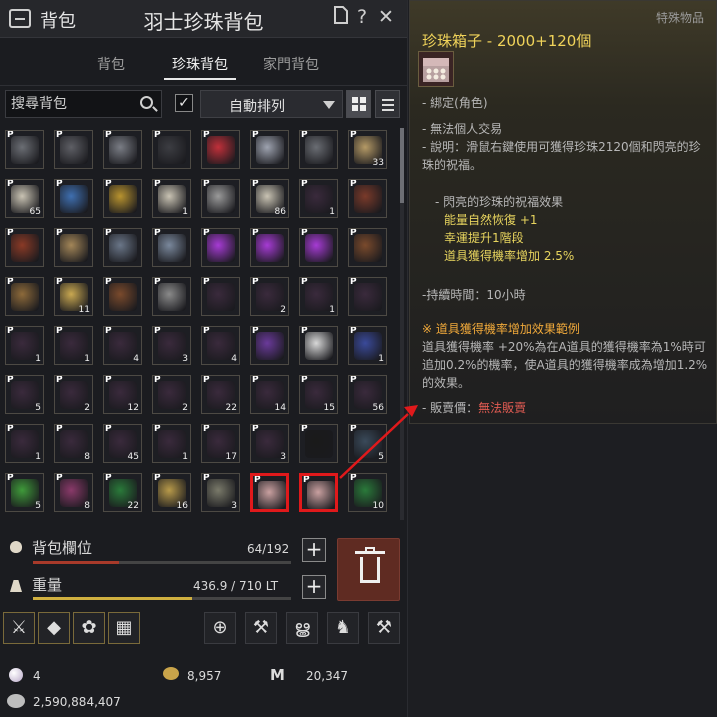 This screenshot has height=717, width=717. Describe the element at coordinates (318, 394) in the screenshot. I see `inventory-slot: P 15` at that location.